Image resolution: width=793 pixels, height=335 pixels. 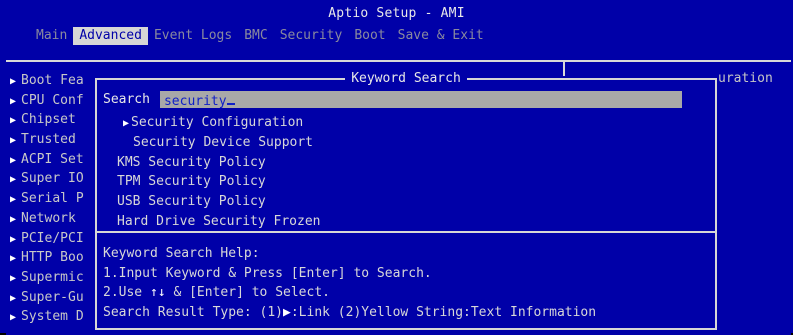 What do you see at coordinates (420, 100) in the screenshot?
I see `search-input: security` at bounding box center [420, 100].